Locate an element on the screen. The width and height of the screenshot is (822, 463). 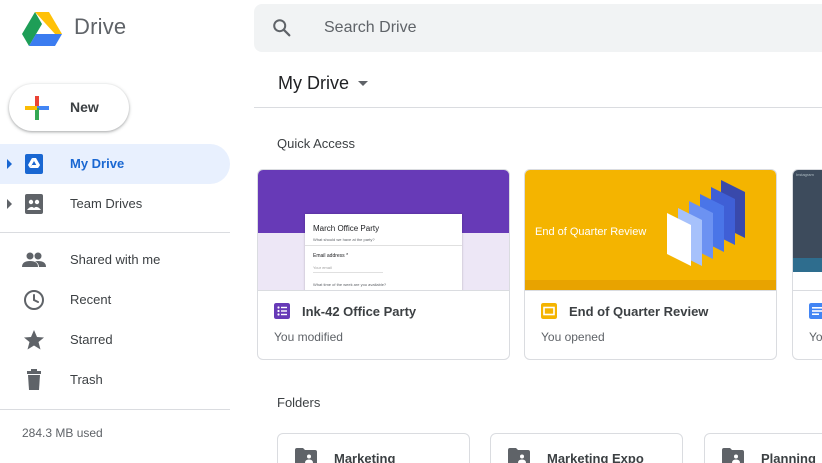
folders-label: Folders is located at coordinates (299, 402).